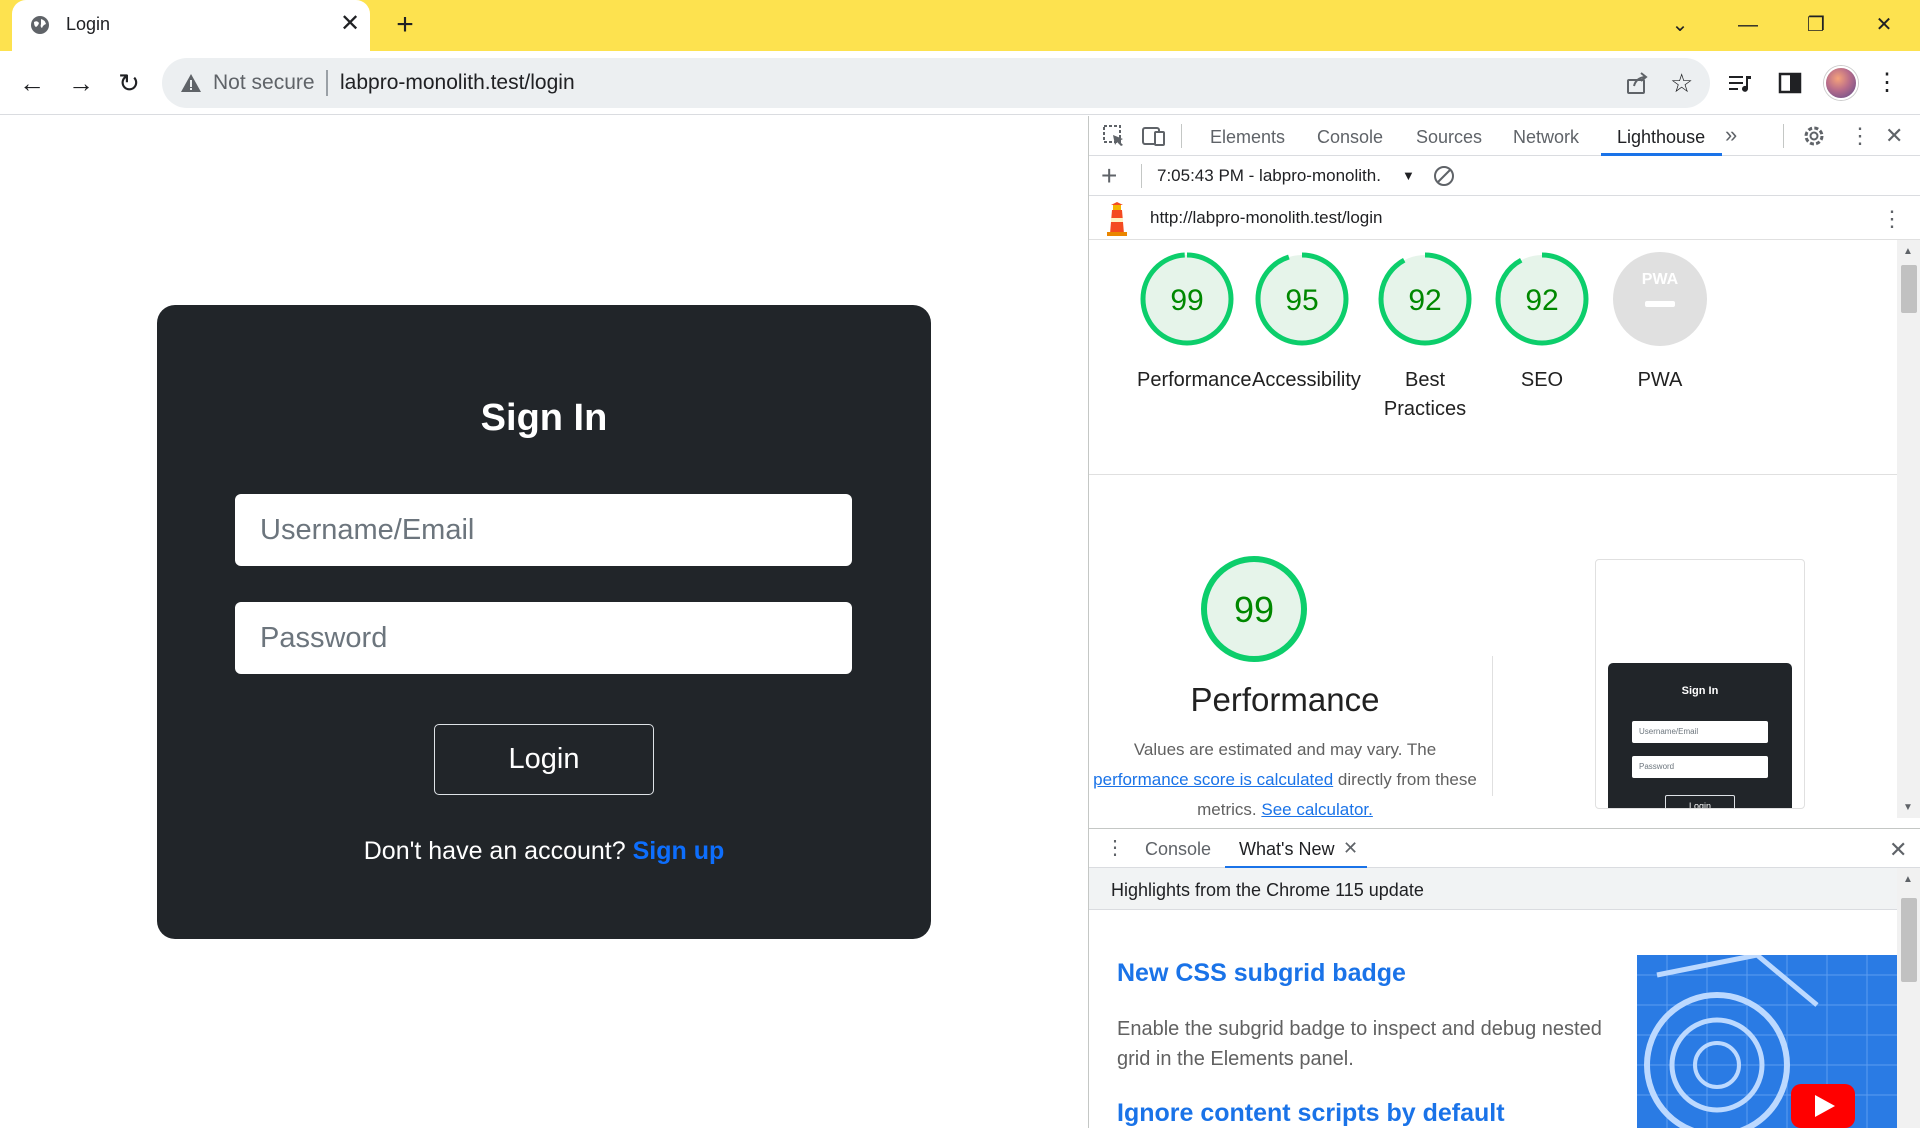  I want to click on screenshot-username: Username/Email, so click(1700, 732).